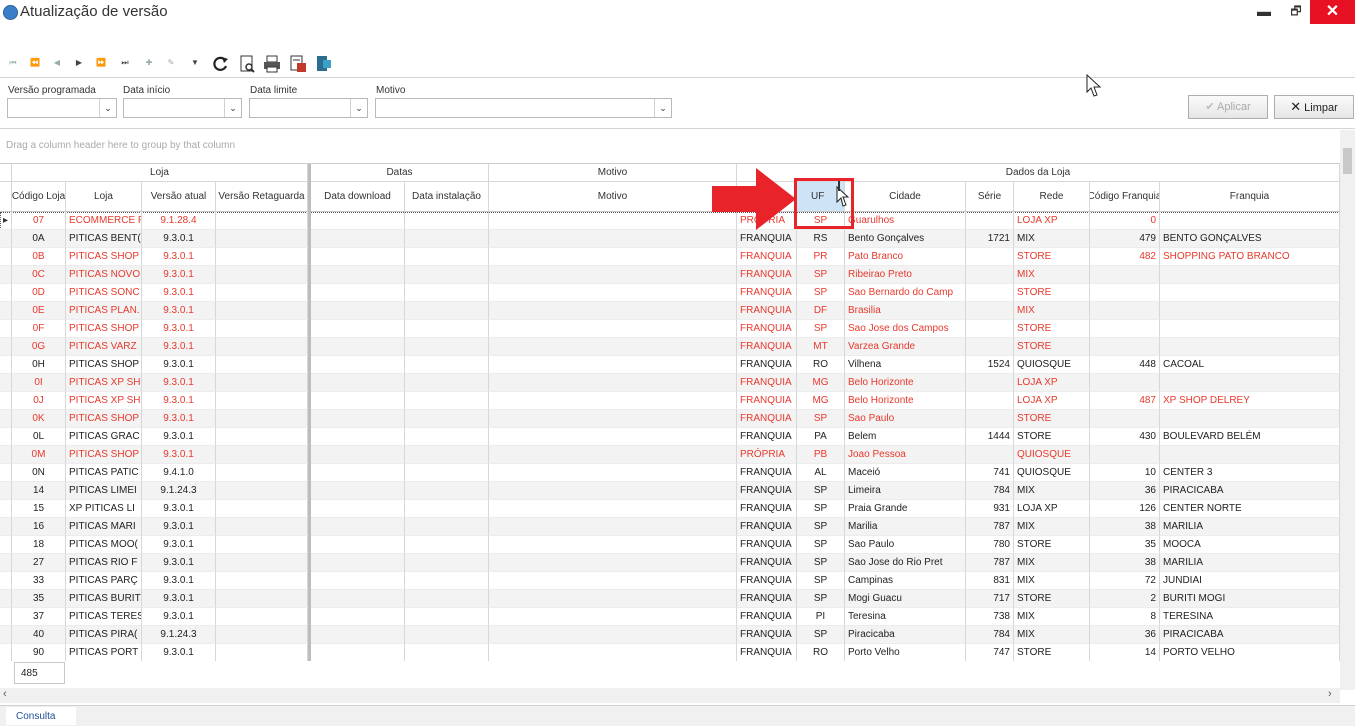 The image size is (1355, 727). Describe the element at coordinates (990, 197) in the screenshot. I see `header-serie: Série` at that location.